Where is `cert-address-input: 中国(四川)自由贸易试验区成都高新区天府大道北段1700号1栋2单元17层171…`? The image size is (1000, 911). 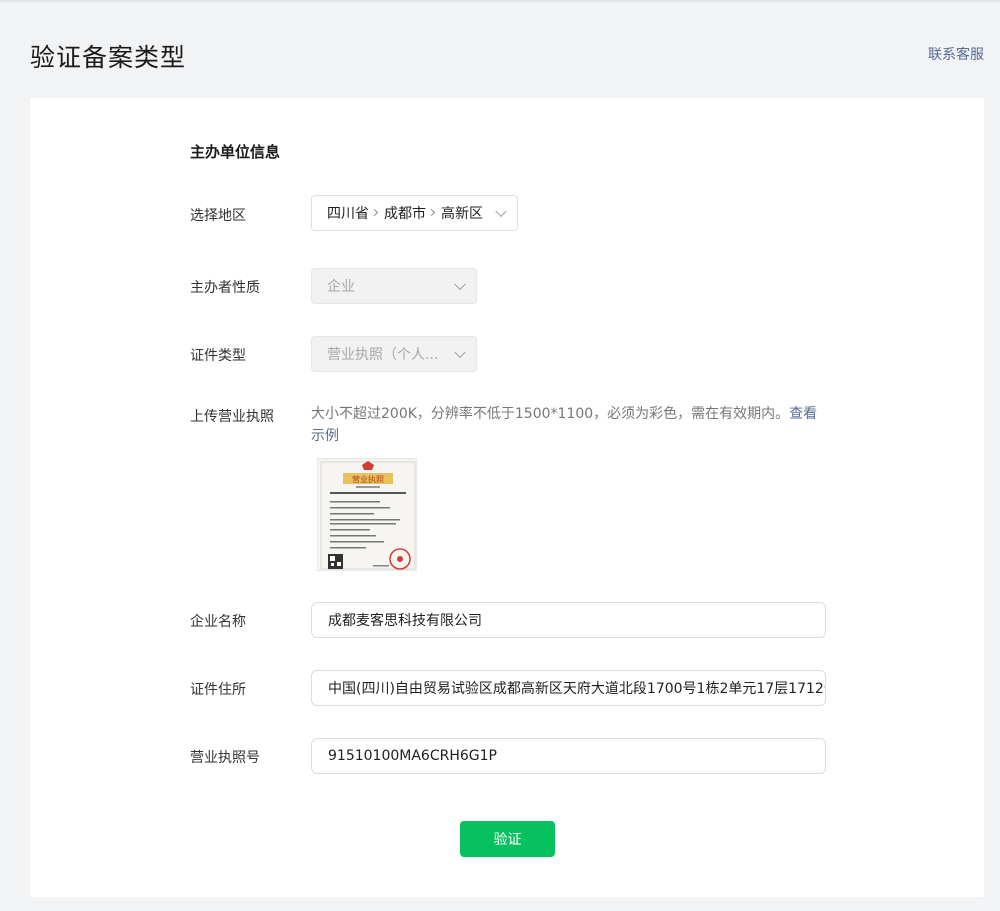 cert-address-input: 中国(四川)自由贸易试验区成都高新区天府大道北段1700号1栋2单元17层171… is located at coordinates (568, 688).